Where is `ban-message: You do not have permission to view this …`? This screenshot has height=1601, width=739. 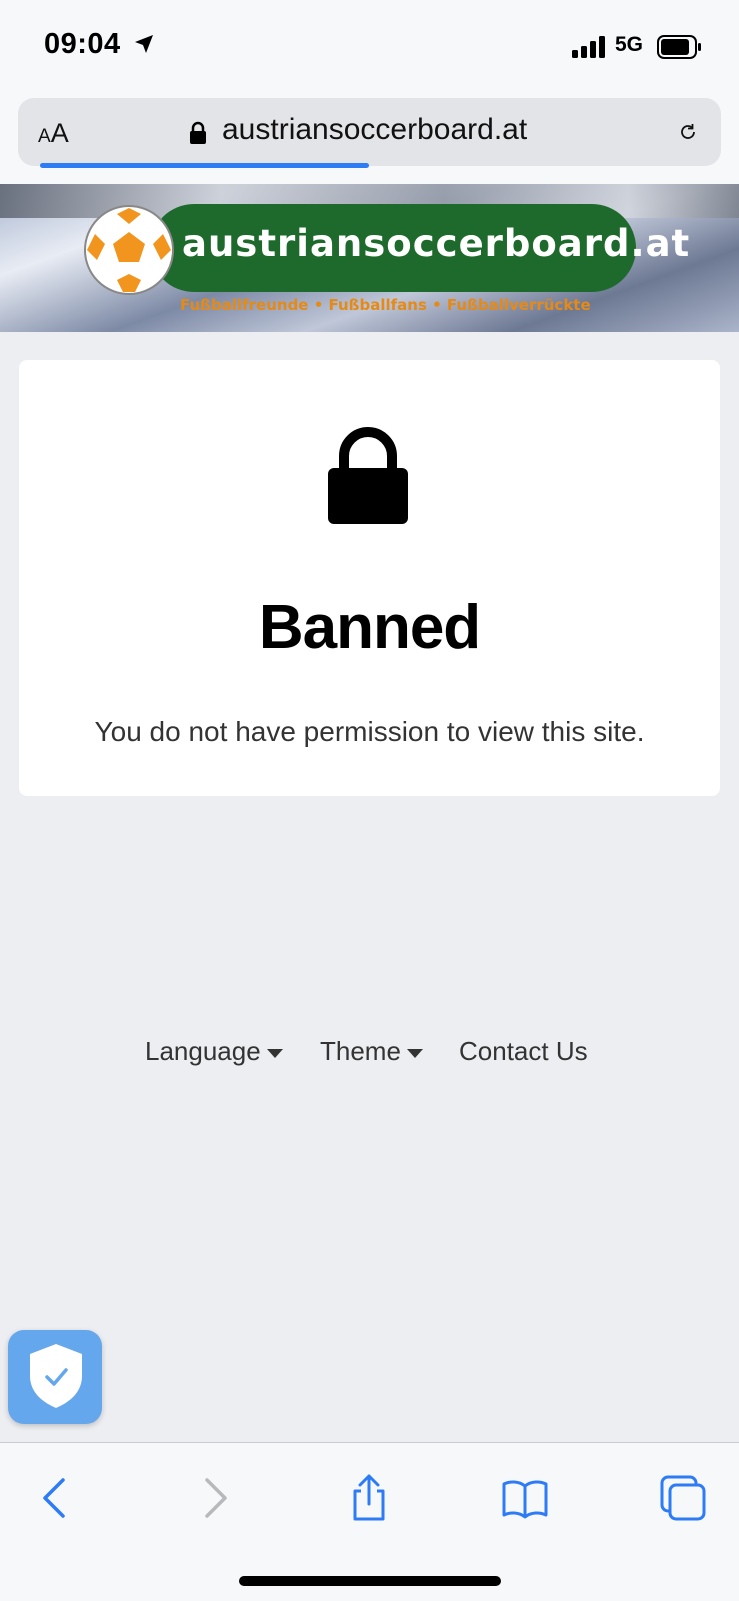
ban-message: You do not have permission to view this … is located at coordinates (369, 731).